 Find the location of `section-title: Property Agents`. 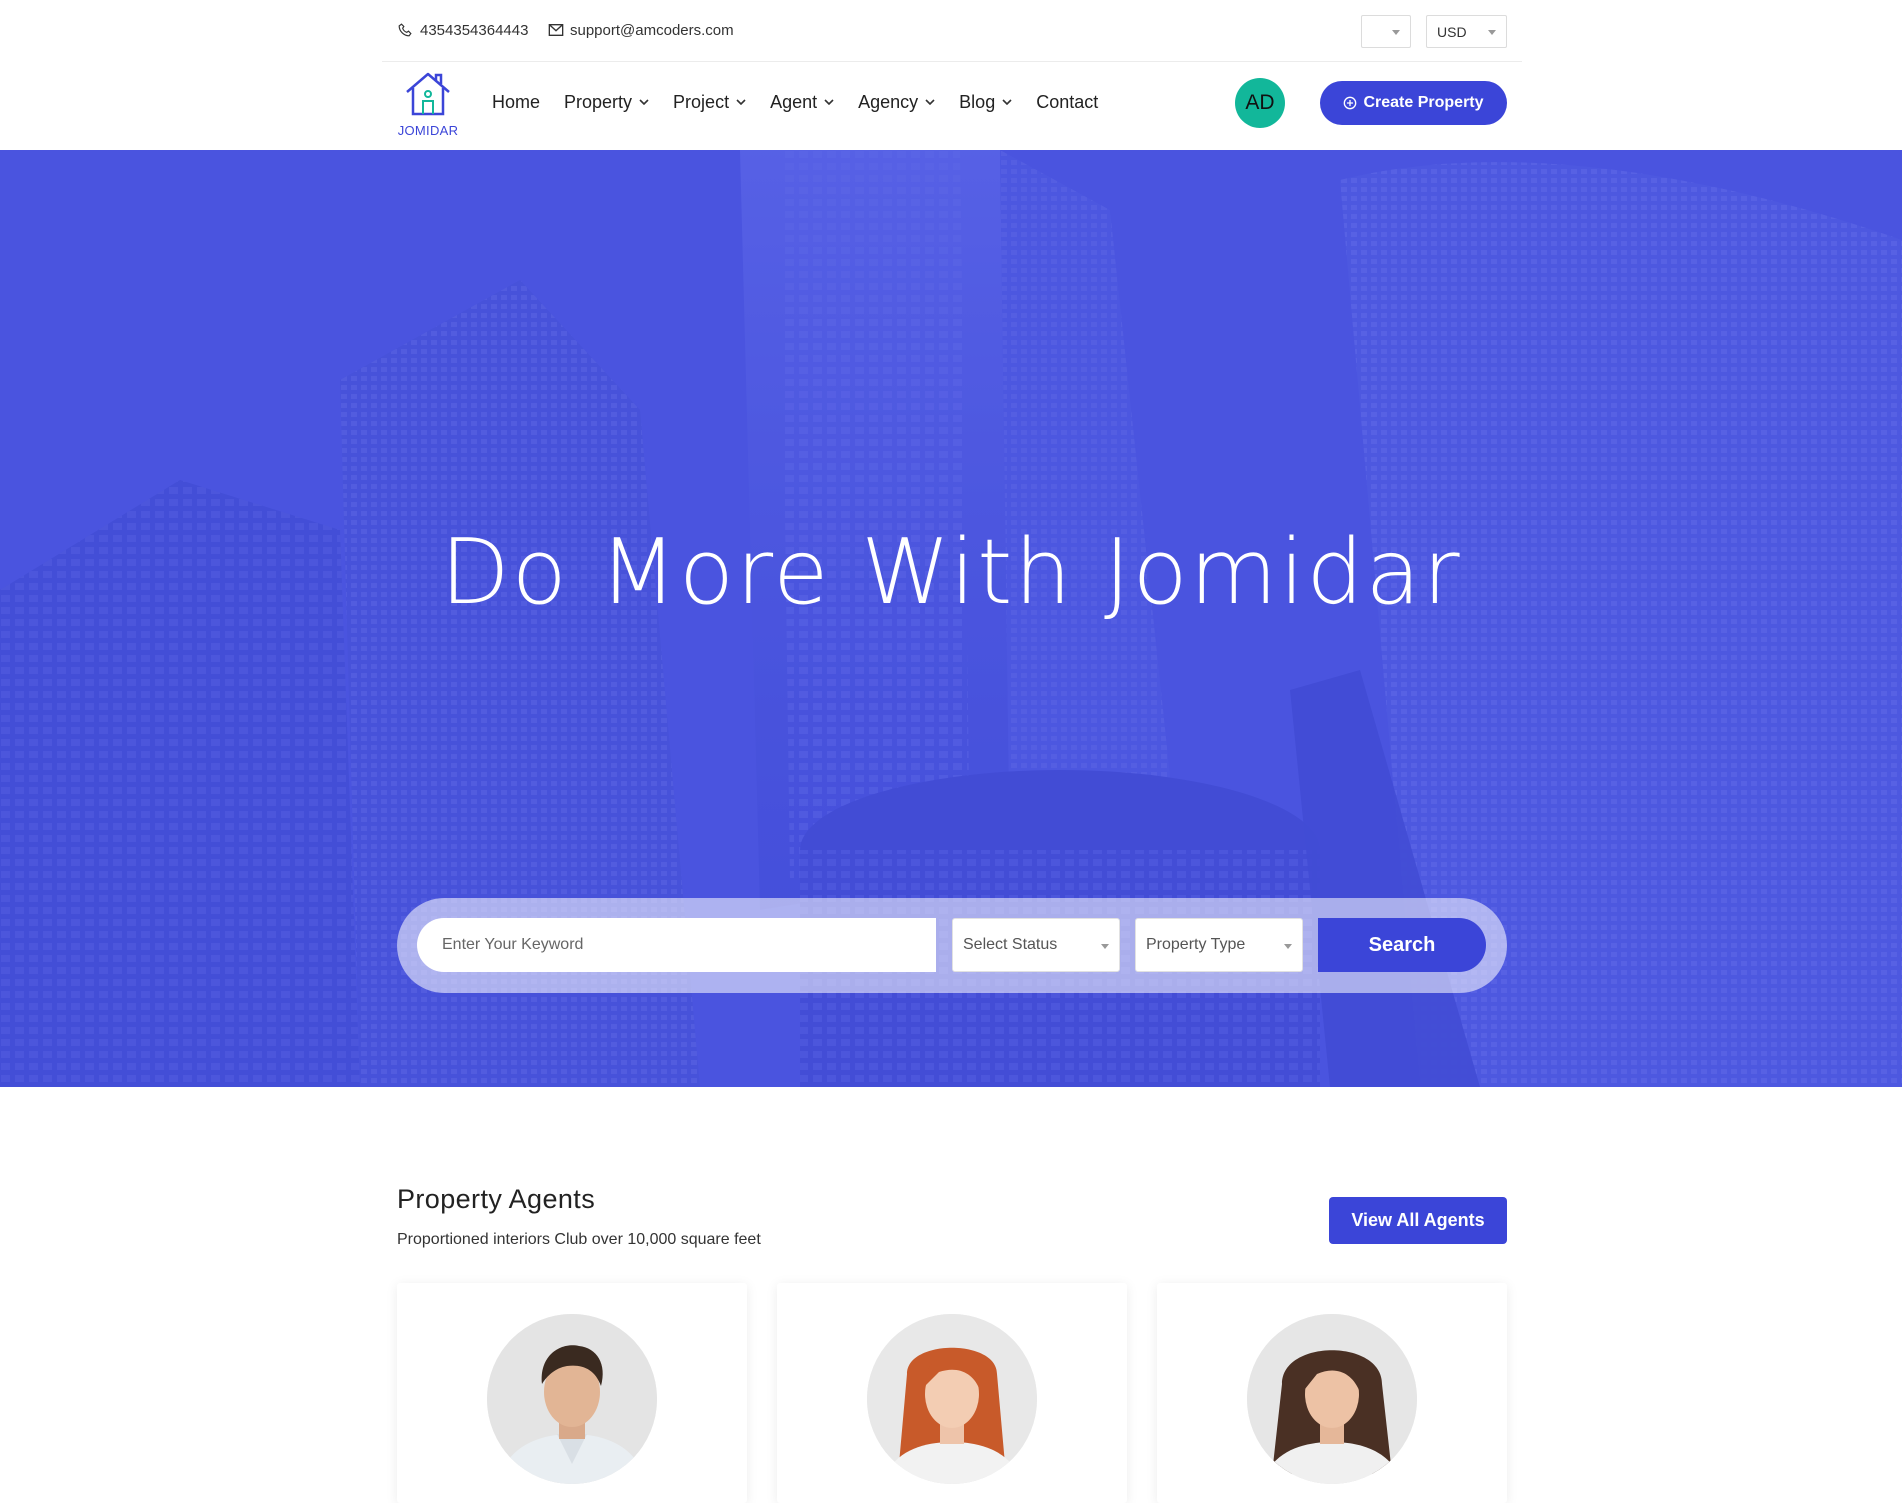

section-title: Property Agents is located at coordinates (496, 1199).